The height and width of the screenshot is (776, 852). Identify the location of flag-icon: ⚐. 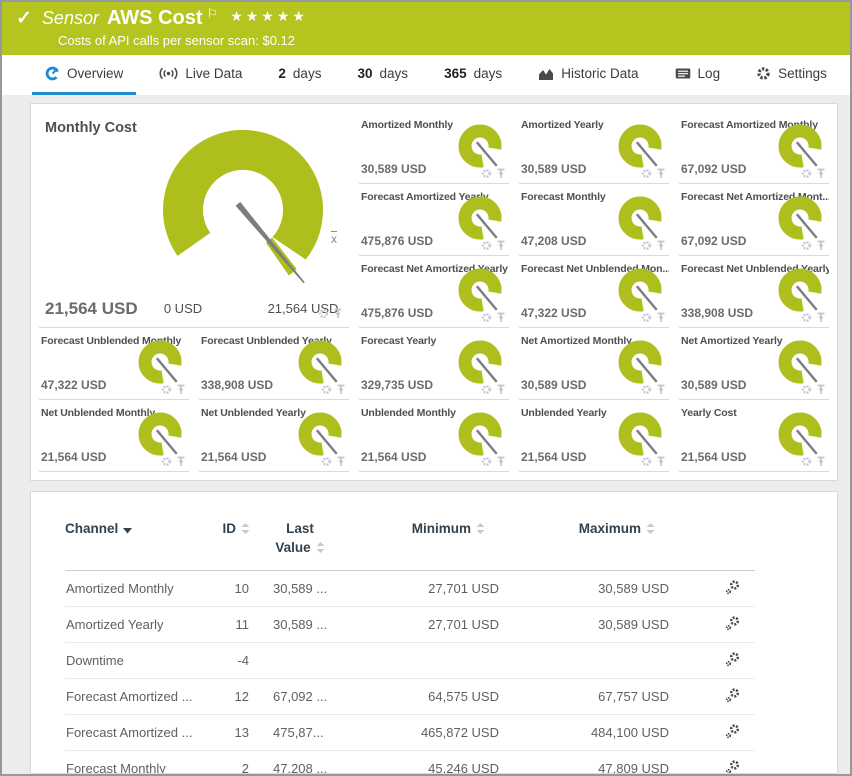
(213, 14).